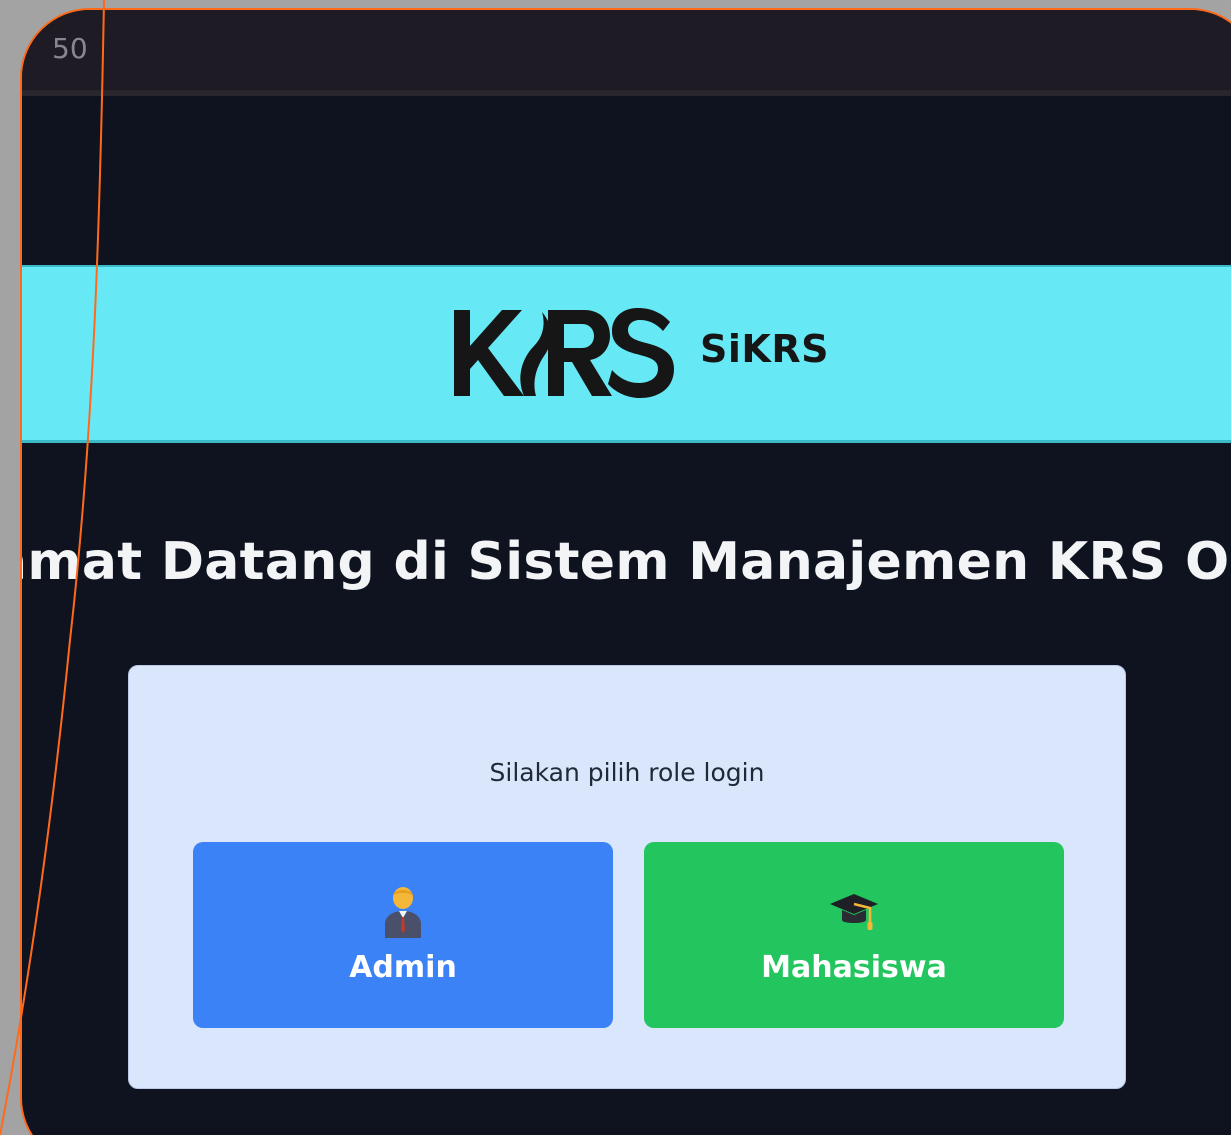 Image resolution: width=1231 pixels, height=1135 pixels. Describe the element at coordinates (764, 349) in the screenshot. I see `app-name: SiKRS` at that location.